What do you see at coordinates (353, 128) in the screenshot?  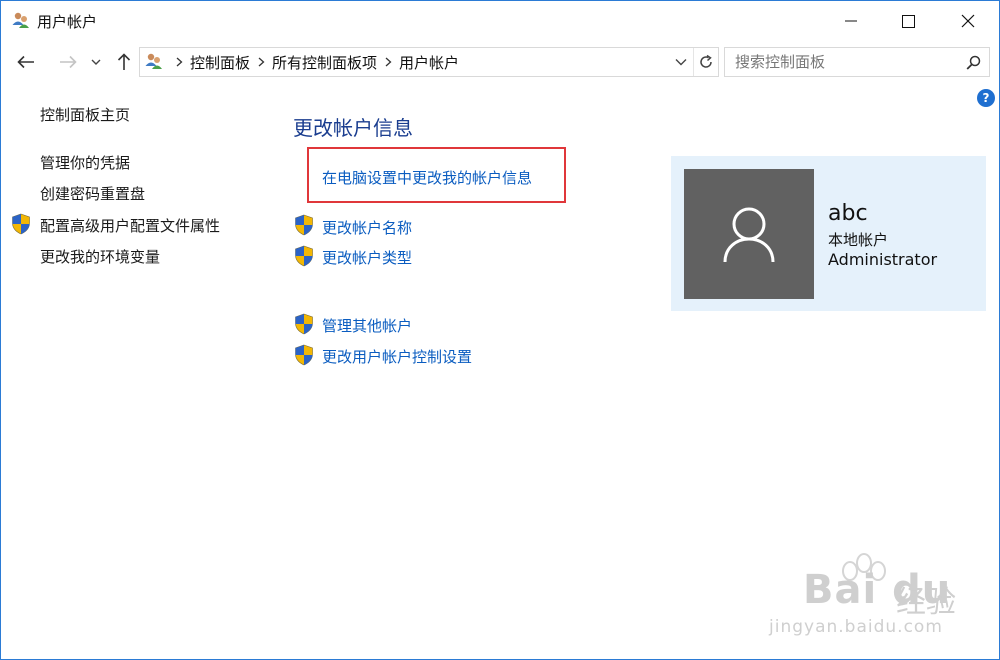 I see `page-title: 更改帐户信息` at bounding box center [353, 128].